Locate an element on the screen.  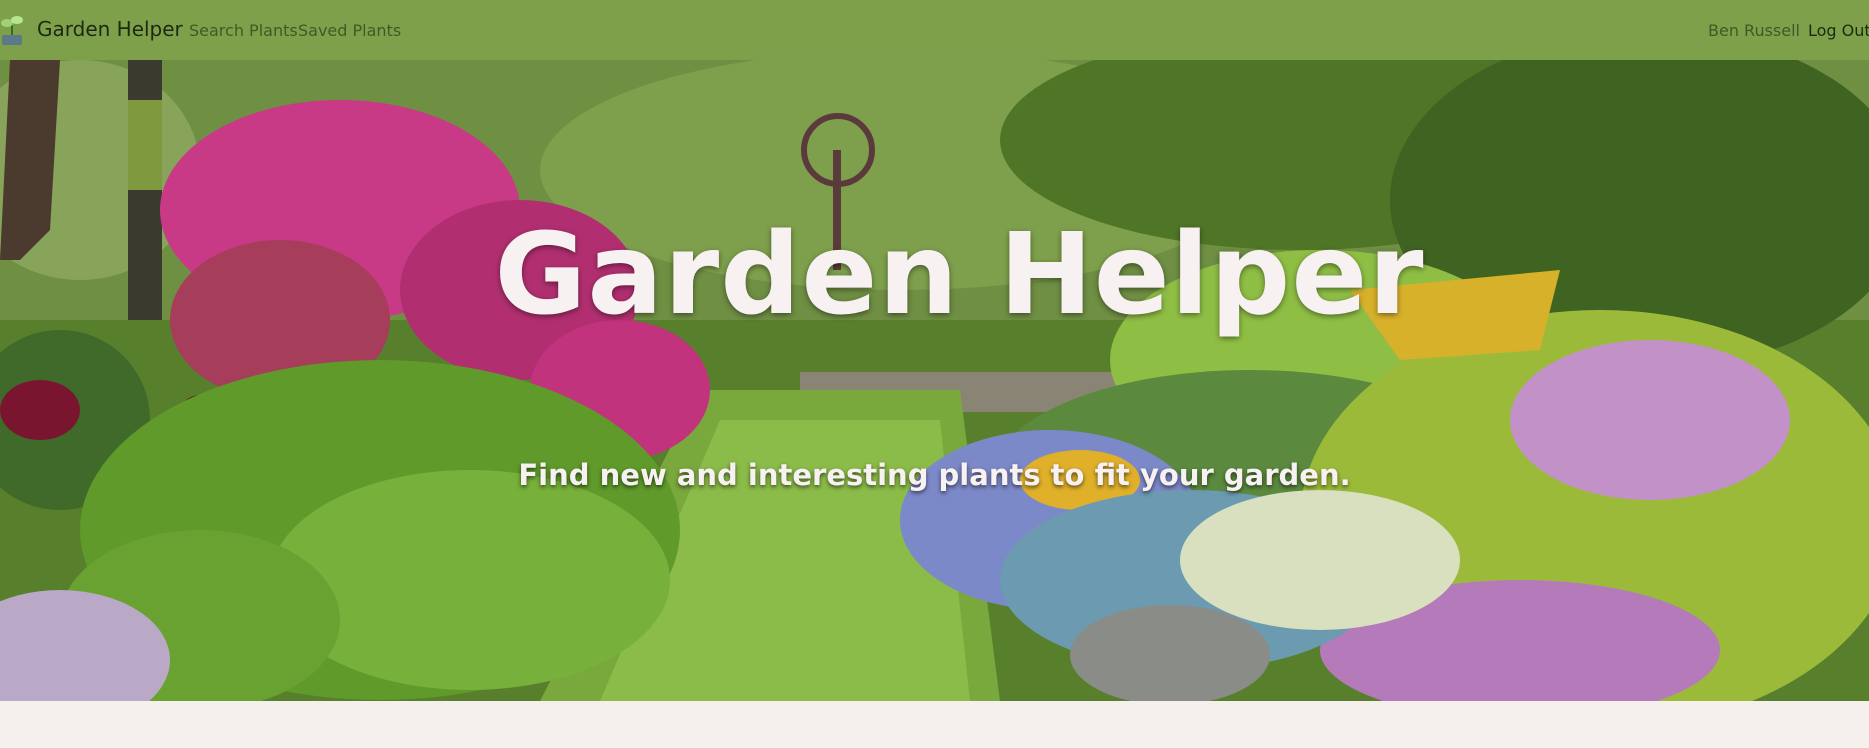
seedling-icon is located at coordinates (13, 30).